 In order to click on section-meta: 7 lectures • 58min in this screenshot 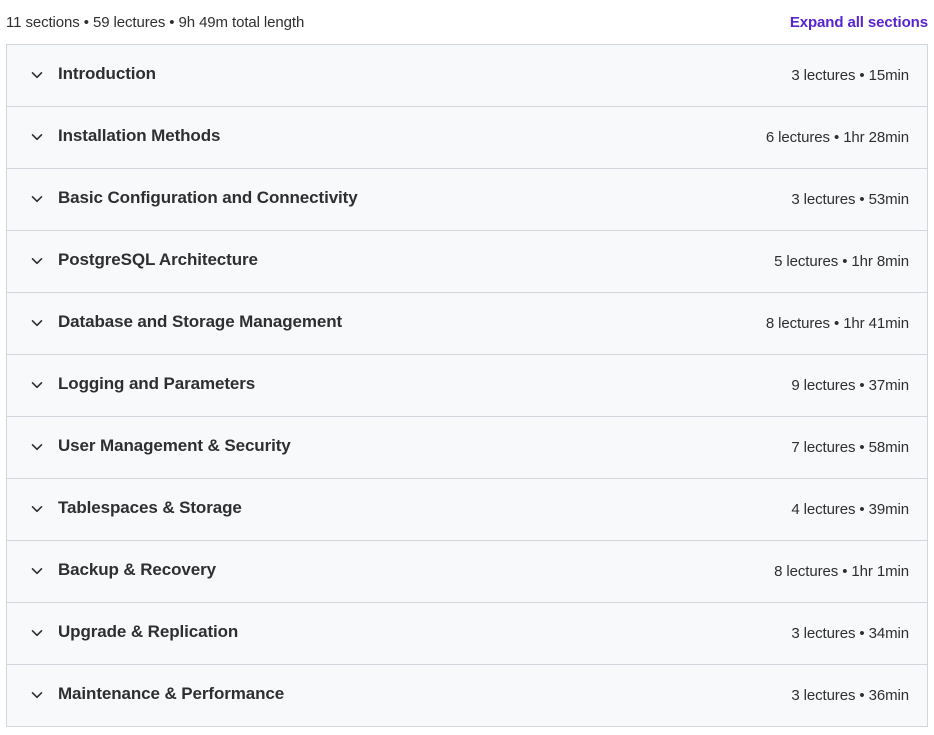, I will do `click(850, 447)`.